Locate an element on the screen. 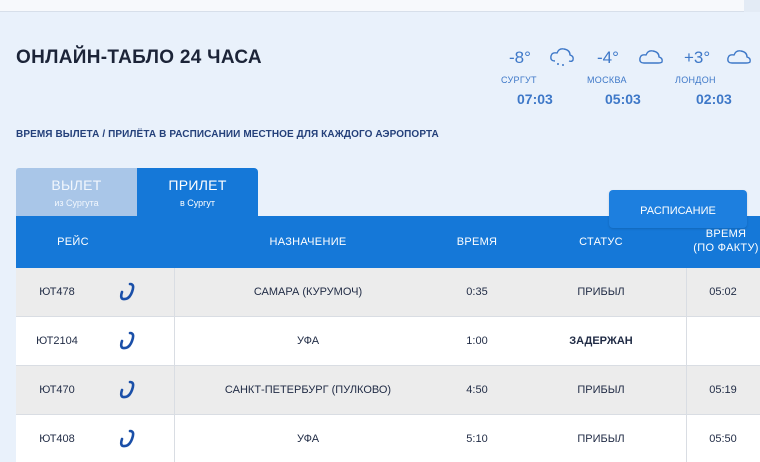 The image size is (760, 462). scheduled-time: 5:10 is located at coordinates (477, 439).